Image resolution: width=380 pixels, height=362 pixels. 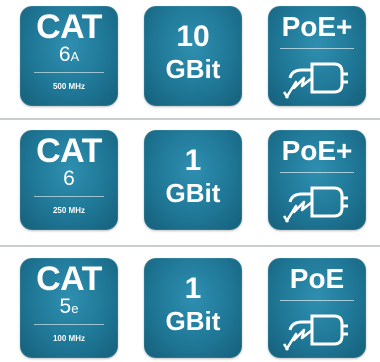 I want to click on cat-class: 5e, so click(x=69, y=308).